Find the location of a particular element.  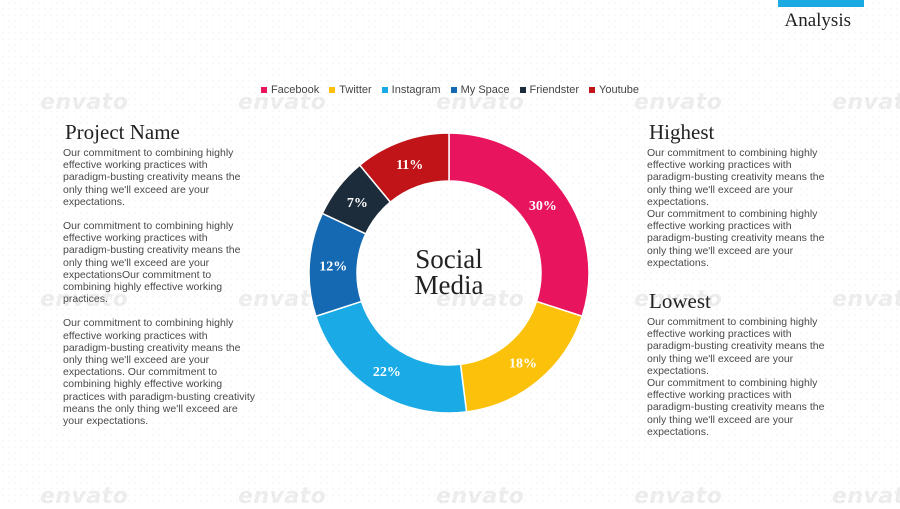

slice-value-label: 30% is located at coordinates (543, 206).